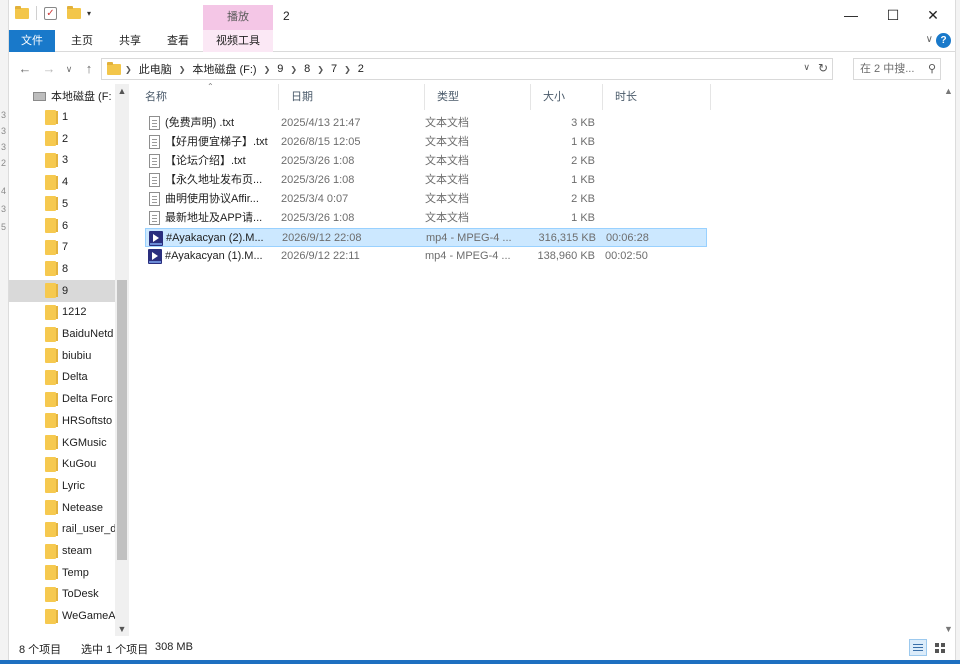 The width and height of the screenshot is (960, 664). I want to click on background-glyph: 4, so click(4, 191).